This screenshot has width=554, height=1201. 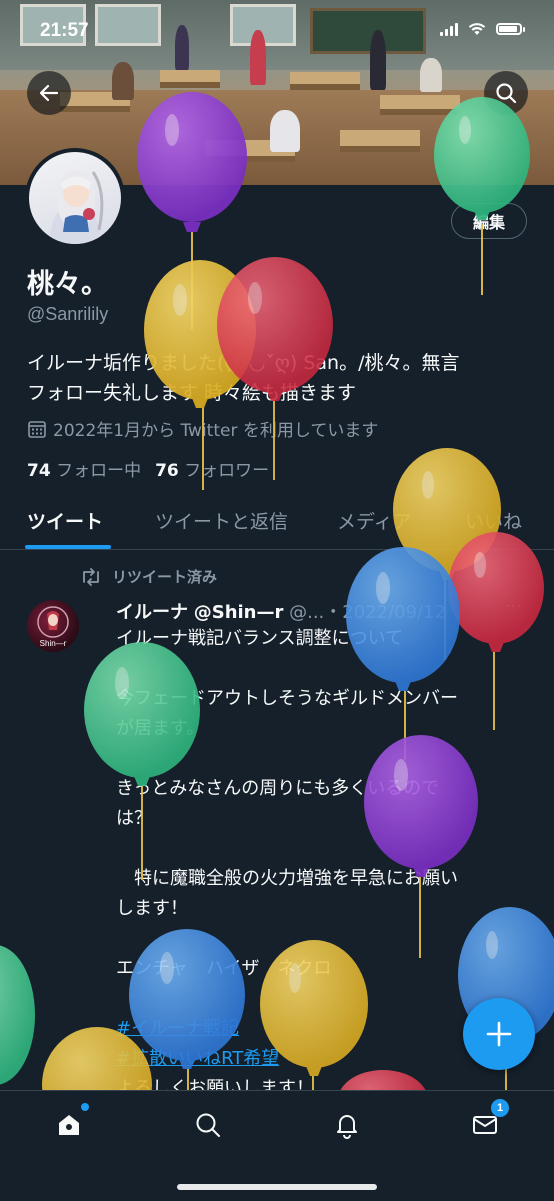 I want to click on home-icon, so click(x=69, y=1125).